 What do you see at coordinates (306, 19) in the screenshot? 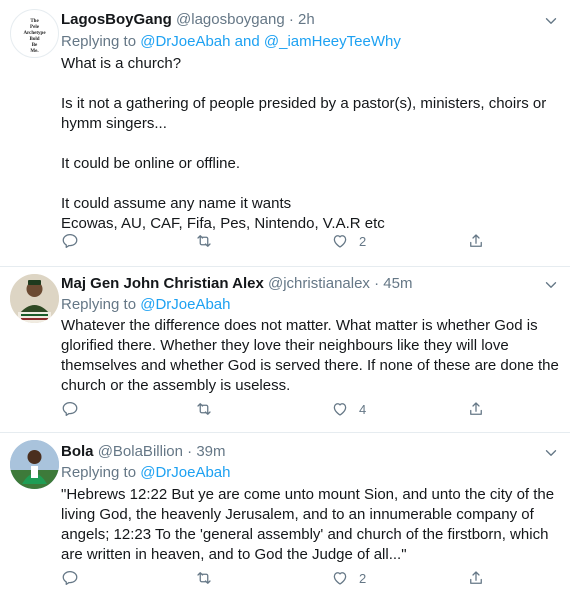
I see `timestamp: 2h` at bounding box center [306, 19].